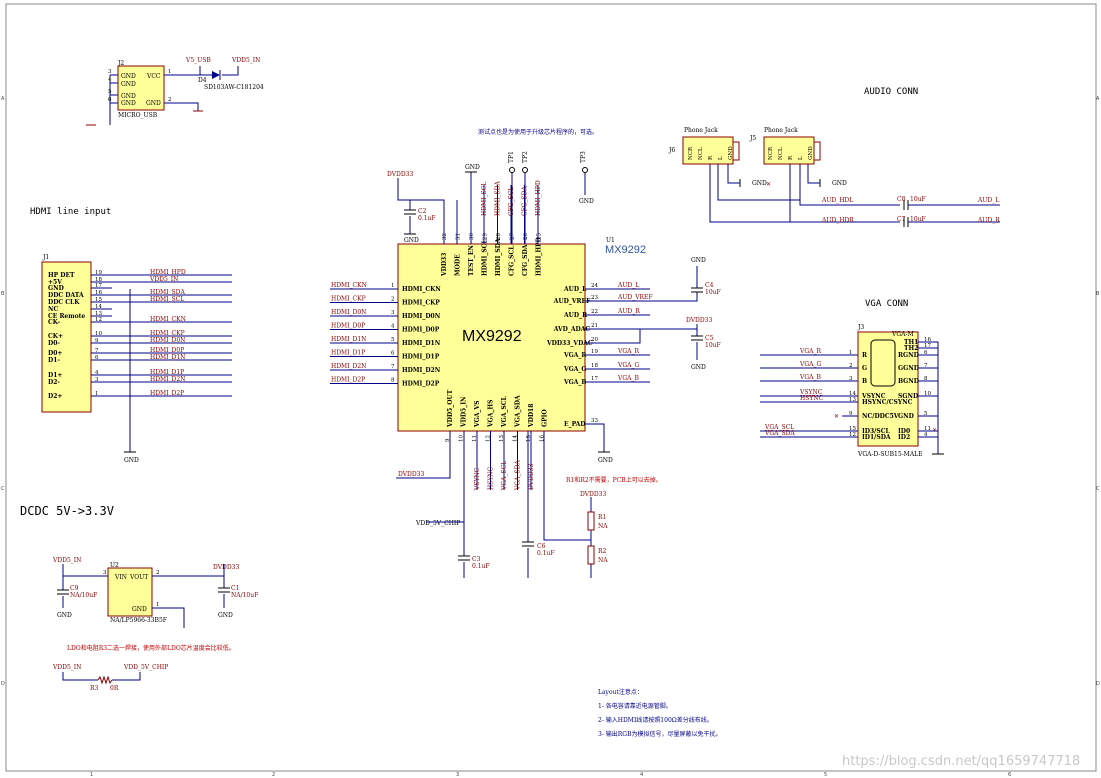 The image size is (1101, 778). I want to click on c9-value: NA/10uF, so click(83, 595).